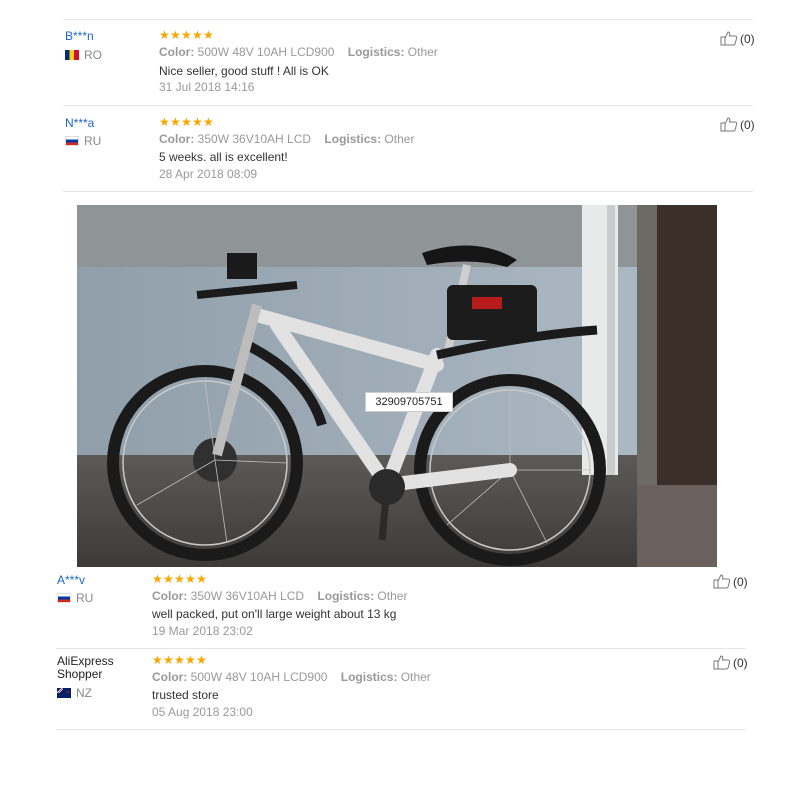 The image size is (800, 800). I want to click on flag-nz-icon, so click(64, 693).